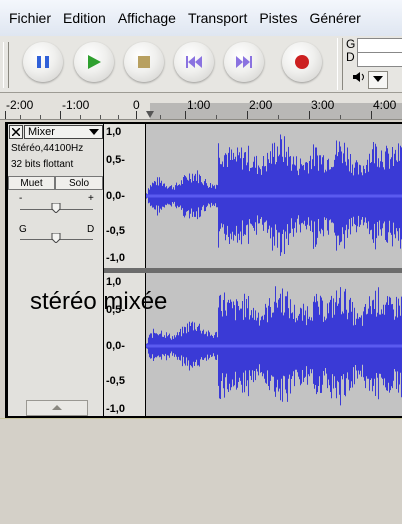 The height and width of the screenshot is (524, 402). I want to click on scale-label: 0,5-, so click(115, 160).